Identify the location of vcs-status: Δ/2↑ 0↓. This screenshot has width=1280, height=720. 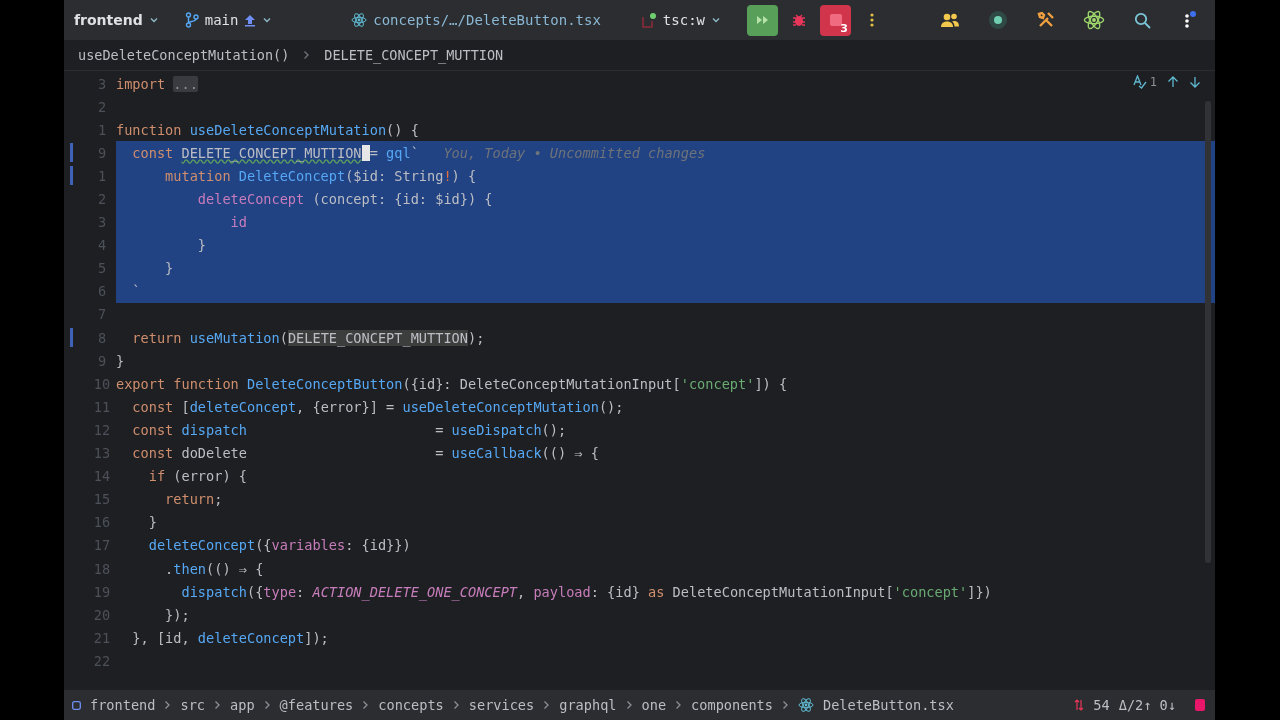
(1147, 705).